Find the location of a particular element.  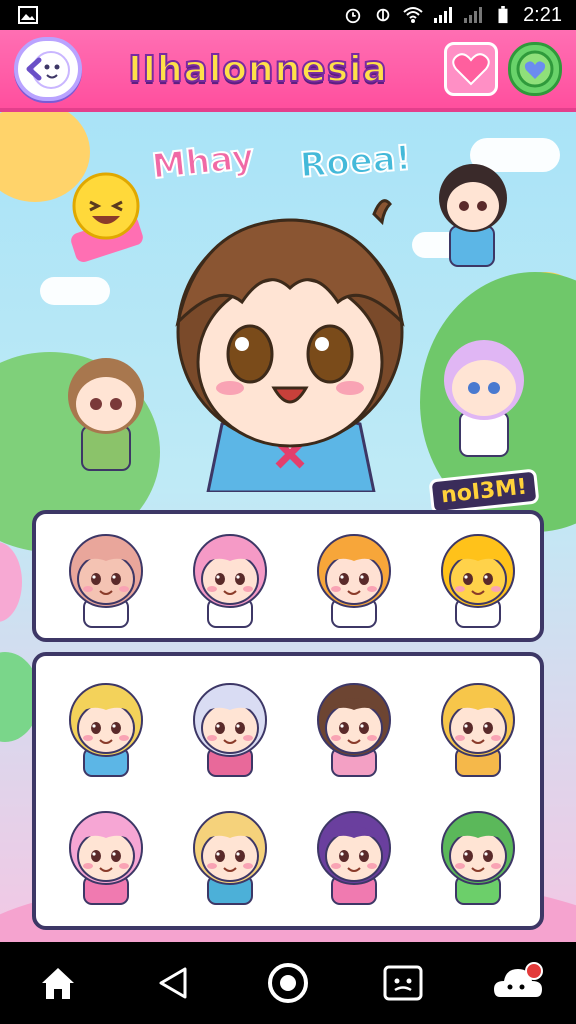

back-nav-button is located at coordinates (173, 983).